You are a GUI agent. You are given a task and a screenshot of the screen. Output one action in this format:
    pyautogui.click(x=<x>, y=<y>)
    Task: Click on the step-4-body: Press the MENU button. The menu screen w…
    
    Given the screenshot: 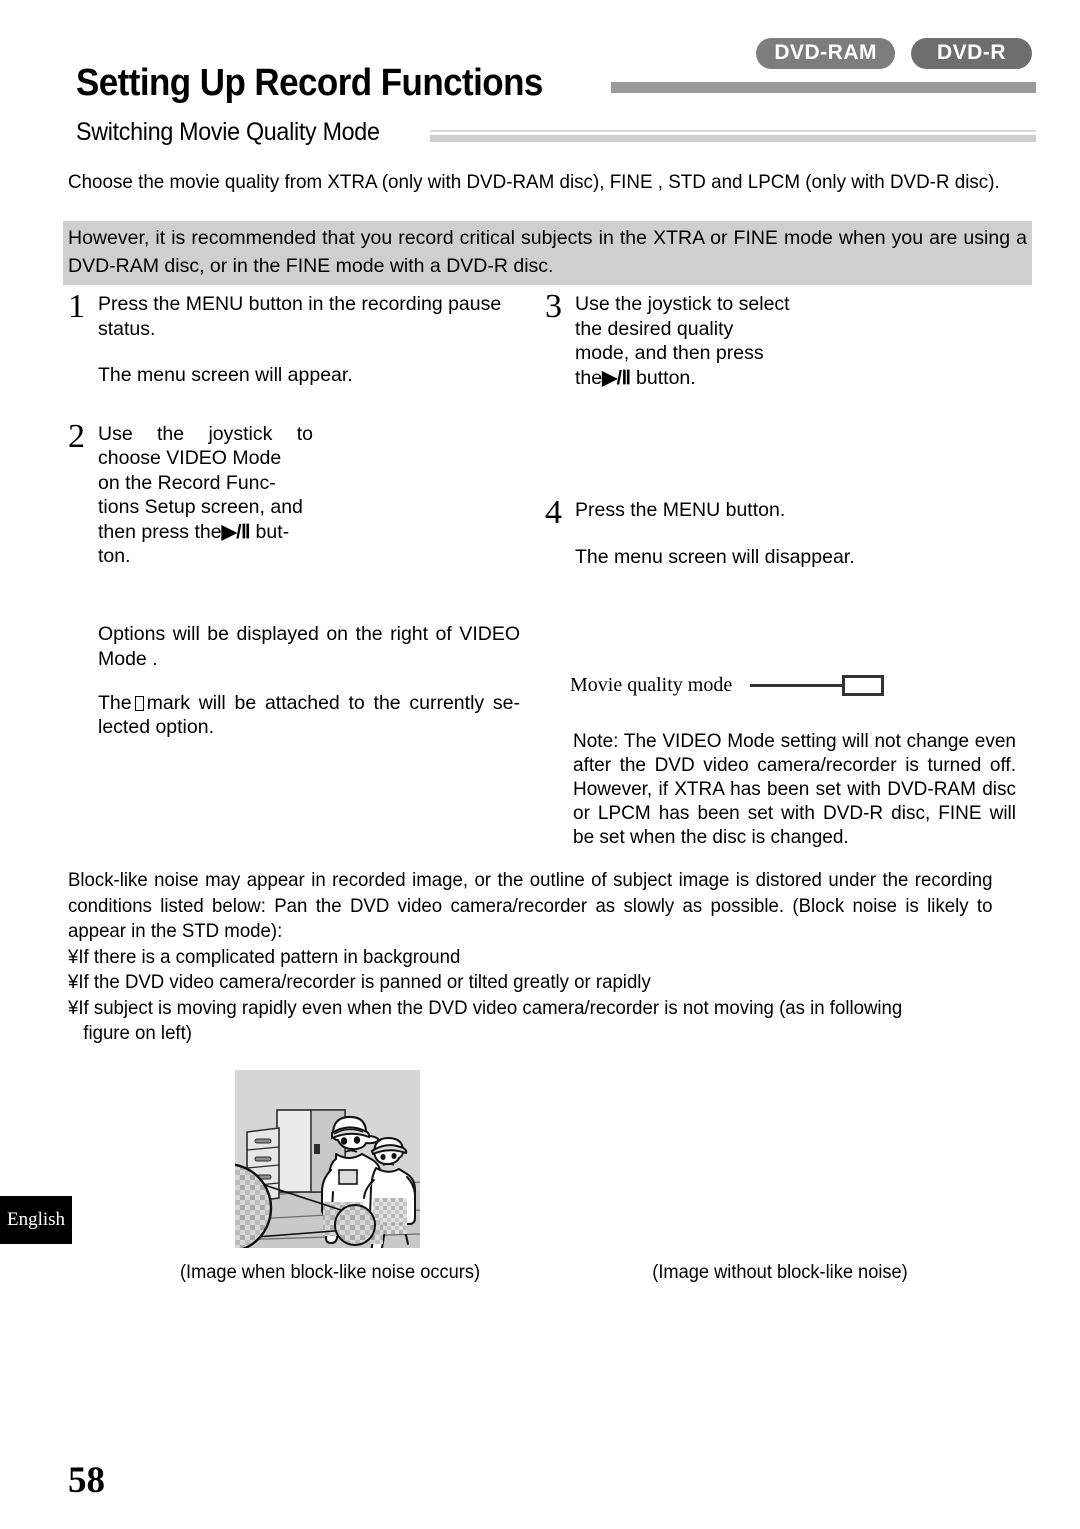 What is the action you would take?
    pyautogui.click(x=795, y=533)
    